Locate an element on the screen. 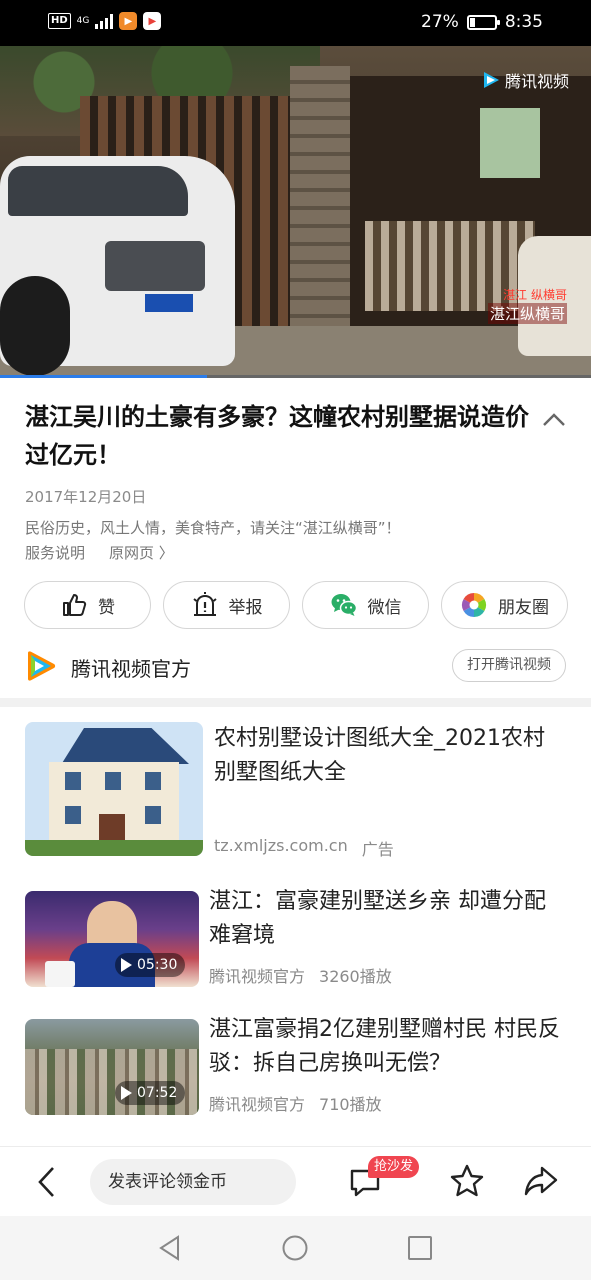 Image resolution: width=591 pixels, height=1280 pixels. ad-tag: 广告 is located at coordinates (377, 849).